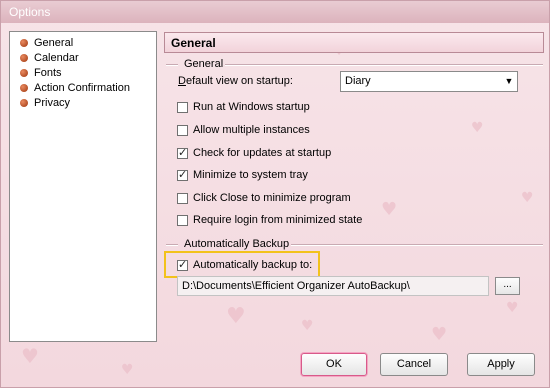 The width and height of the screenshot is (550, 388). What do you see at coordinates (182, 107) in the screenshot?
I see `run-at-startup-checkbox` at bounding box center [182, 107].